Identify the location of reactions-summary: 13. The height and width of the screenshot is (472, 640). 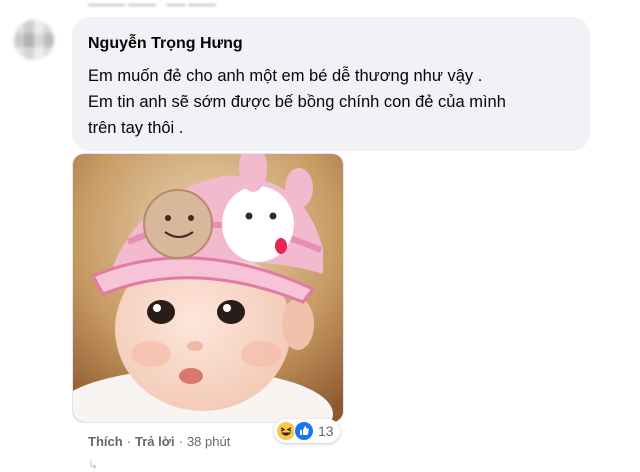
(307, 431).